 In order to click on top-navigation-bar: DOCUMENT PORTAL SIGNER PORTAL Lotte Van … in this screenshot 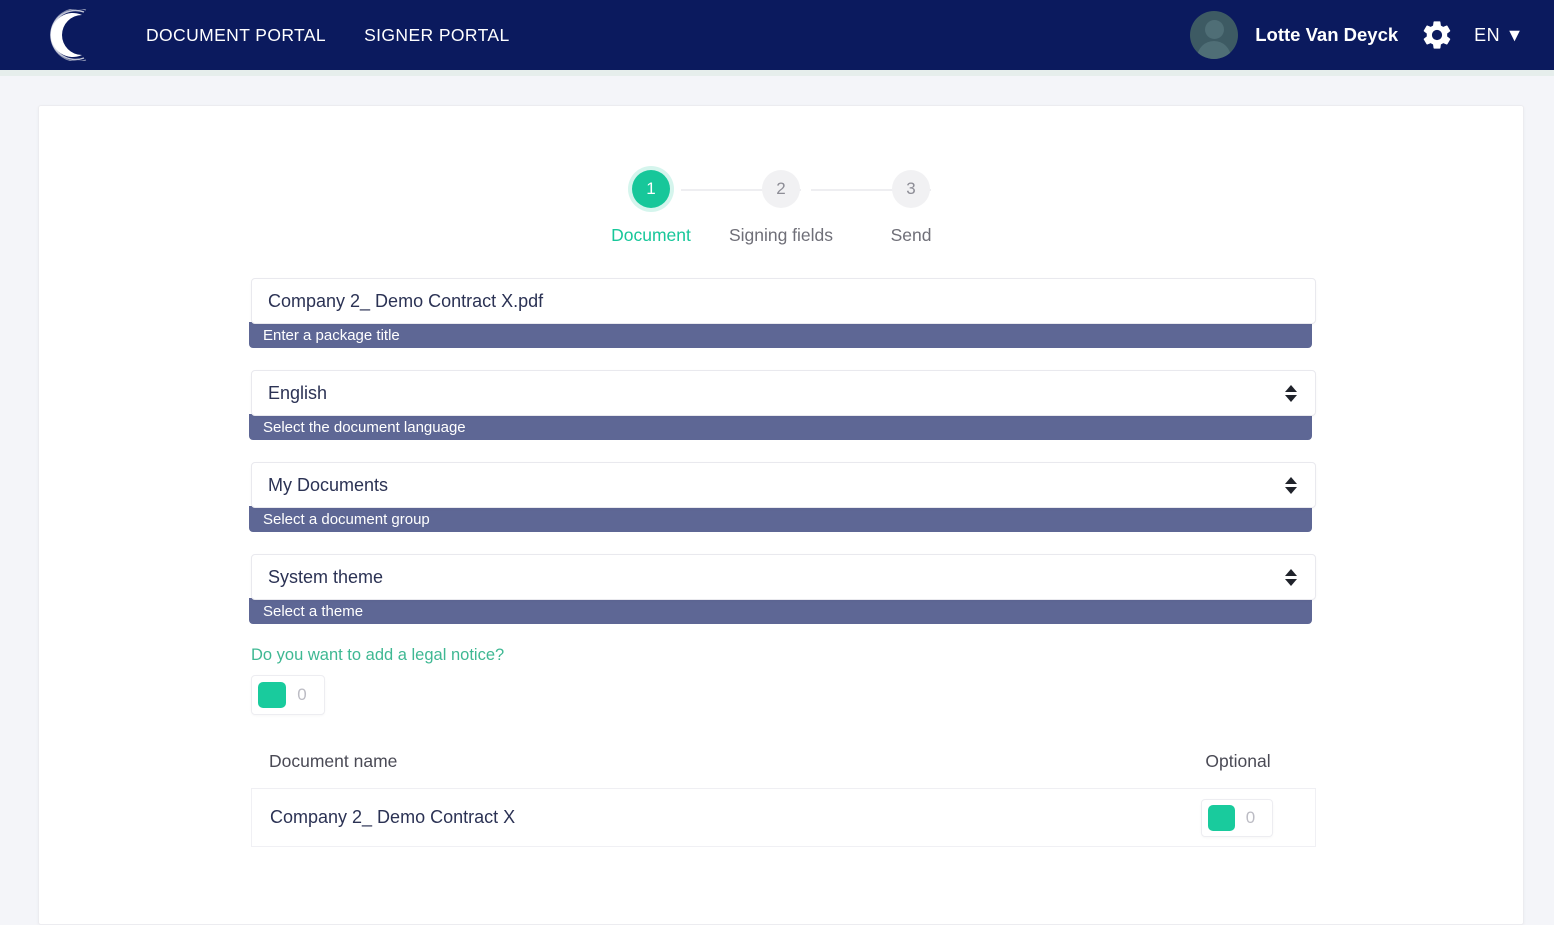, I will do `click(777, 35)`.